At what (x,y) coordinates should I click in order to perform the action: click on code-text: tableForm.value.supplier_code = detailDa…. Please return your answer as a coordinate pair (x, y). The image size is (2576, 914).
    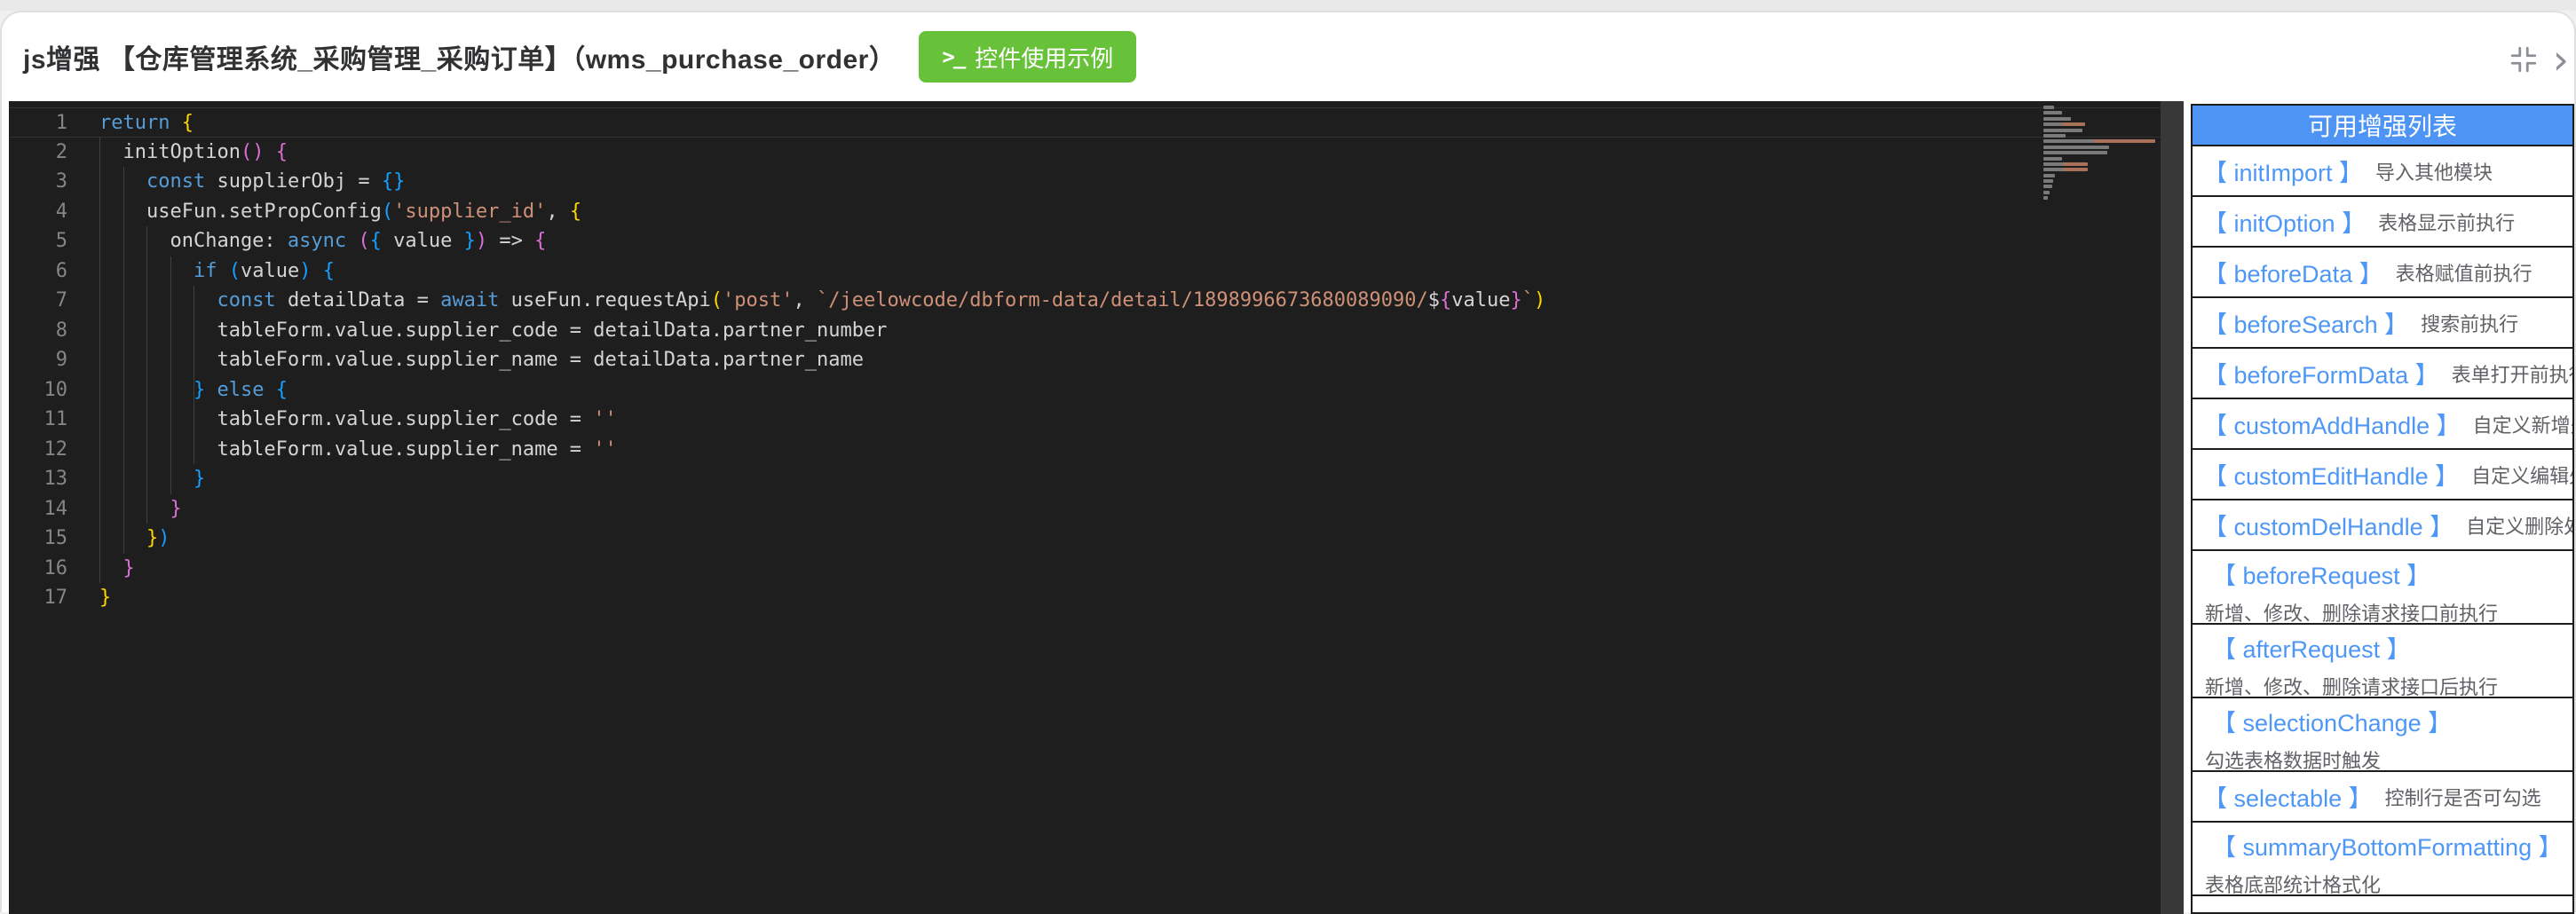
    Looking at the image, I should click on (493, 330).